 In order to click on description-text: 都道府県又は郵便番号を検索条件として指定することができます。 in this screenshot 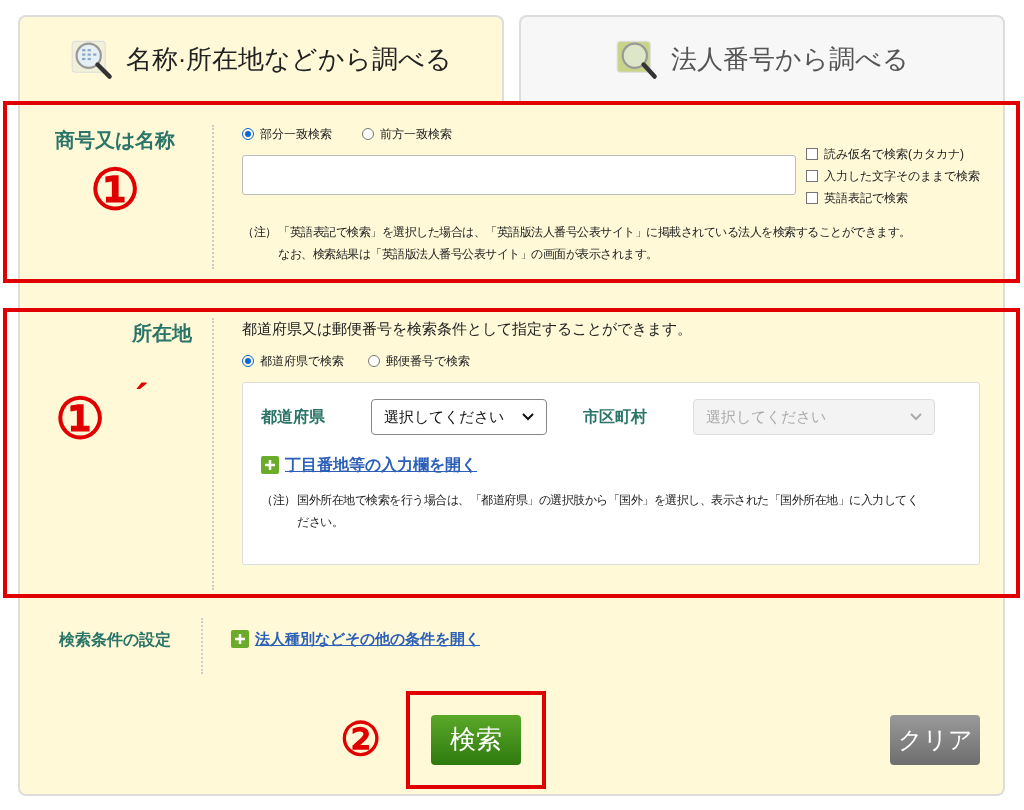, I will do `click(467, 329)`.